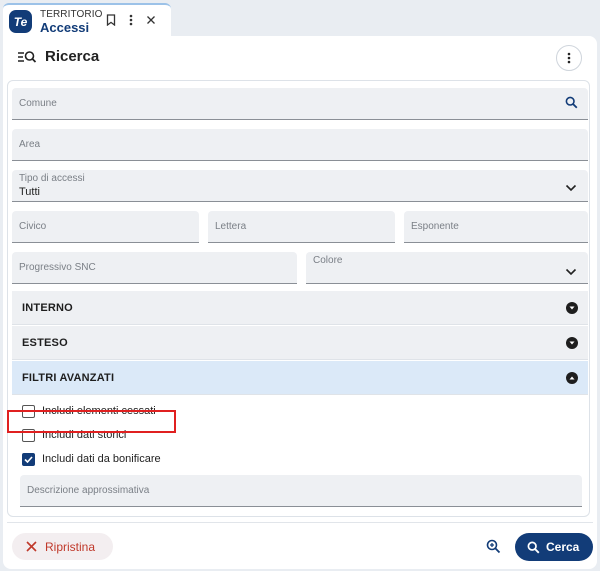  Describe the element at coordinates (30, 144) in the screenshot. I see `area-placeholder: Area` at that location.